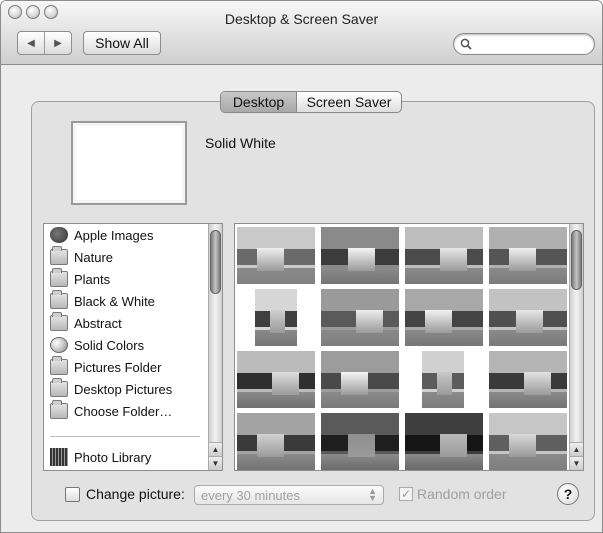 The image size is (603, 533). Describe the element at coordinates (109, 345) in the screenshot. I see `source-label: Solid Colors` at that location.